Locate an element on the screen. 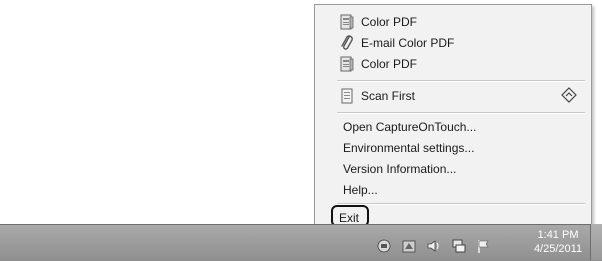 The height and width of the screenshot is (261, 602). clock-date: 4/25/2011 is located at coordinates (558, 249).